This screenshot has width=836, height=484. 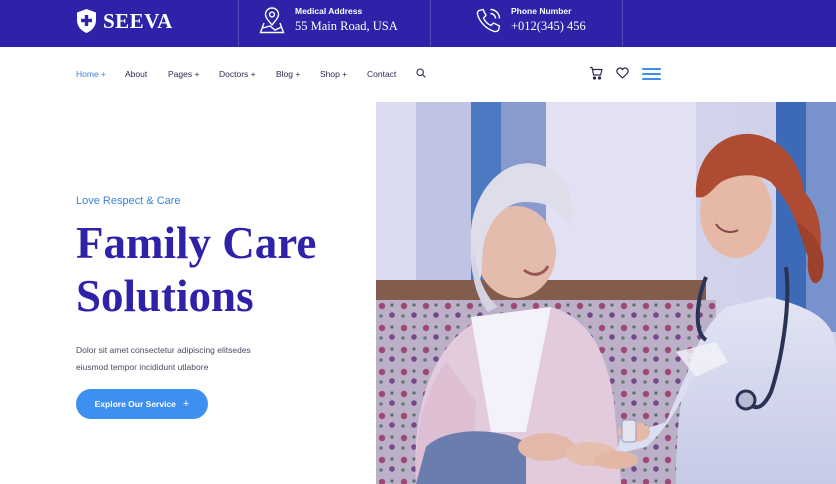 What do you see at coordinates (136, 74) in the screenshot?
I see `nav-item-about: About` at bounding box center [136, 74].